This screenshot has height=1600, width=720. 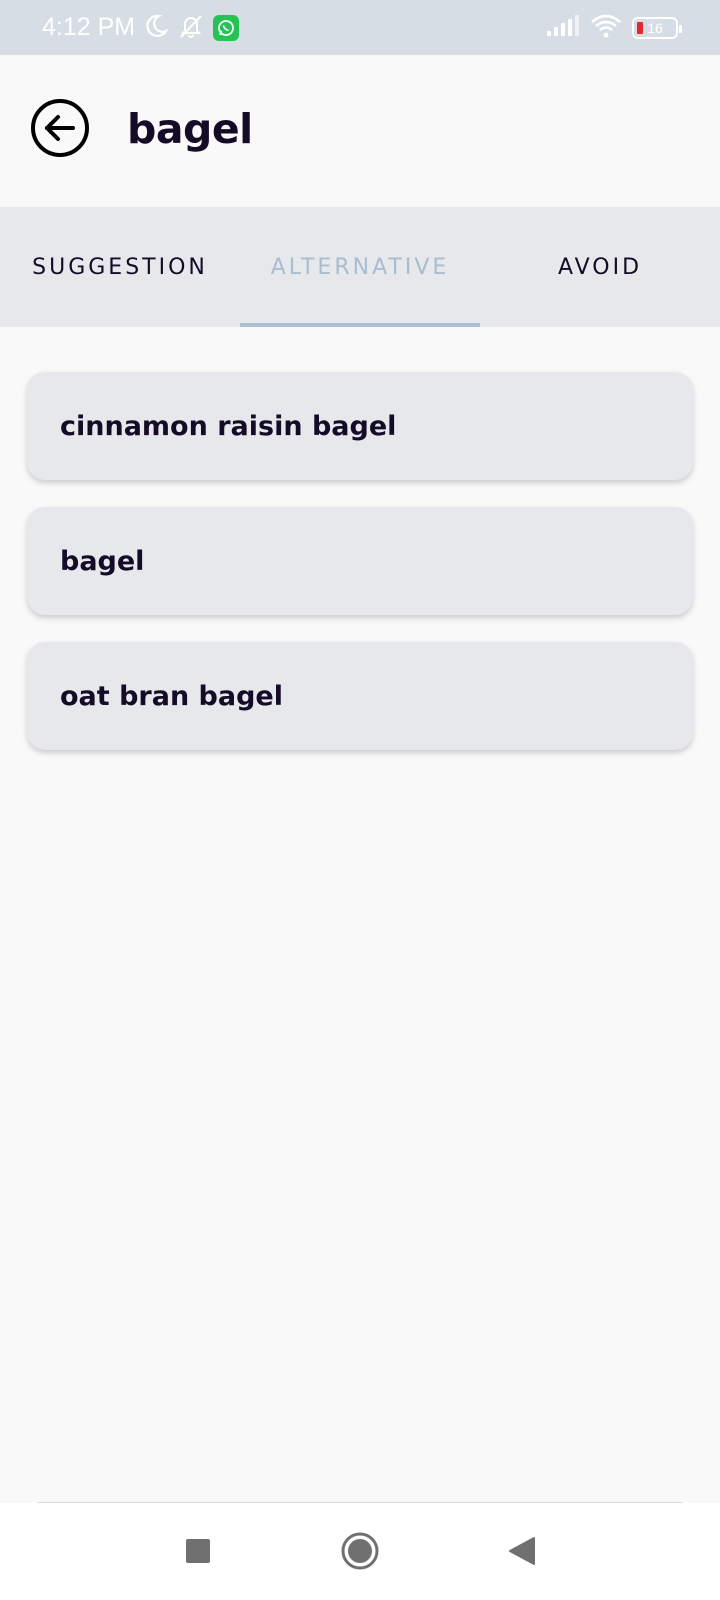 What do you see at coordinates (606, 28) in the screenshot?
I see `wifi-icon` at bounding box center [606, 28].